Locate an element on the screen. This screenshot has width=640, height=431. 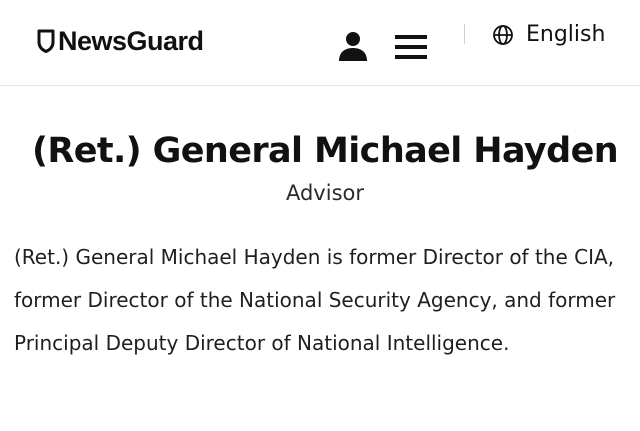
menu-button is located at coordinates (411, 47).